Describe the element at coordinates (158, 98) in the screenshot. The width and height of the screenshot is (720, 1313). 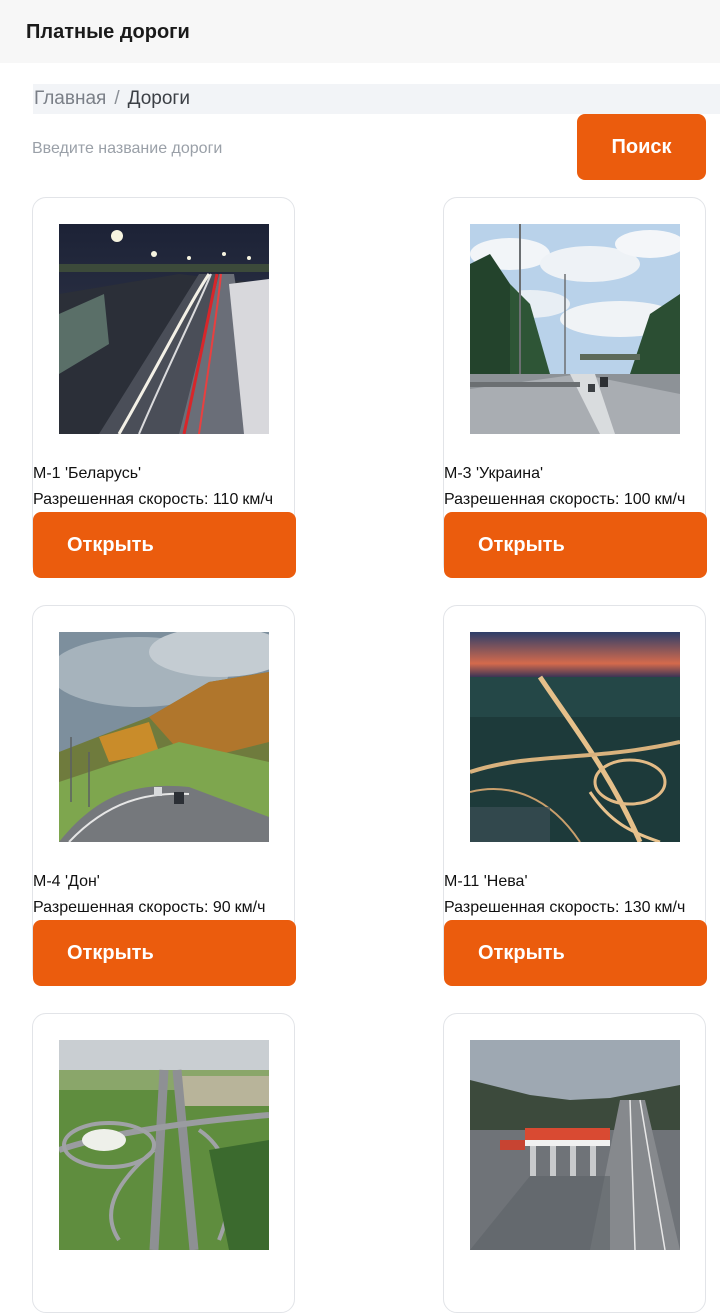
I see `breadcrumb-current: Дороги` at that location.